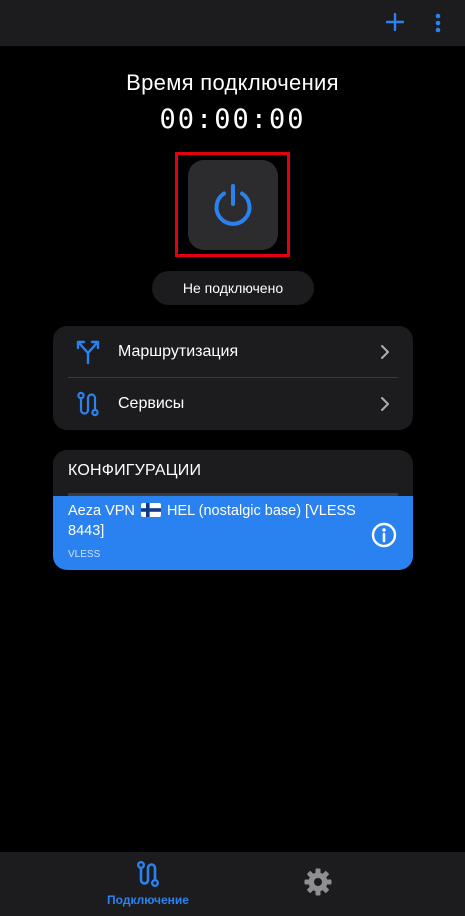 The image size is (465, 916). What do you see at coordinates (101, 511) in the screenshot?
I see `config-name-prefix: Aeza VPN` at bounding box center [101, 511].